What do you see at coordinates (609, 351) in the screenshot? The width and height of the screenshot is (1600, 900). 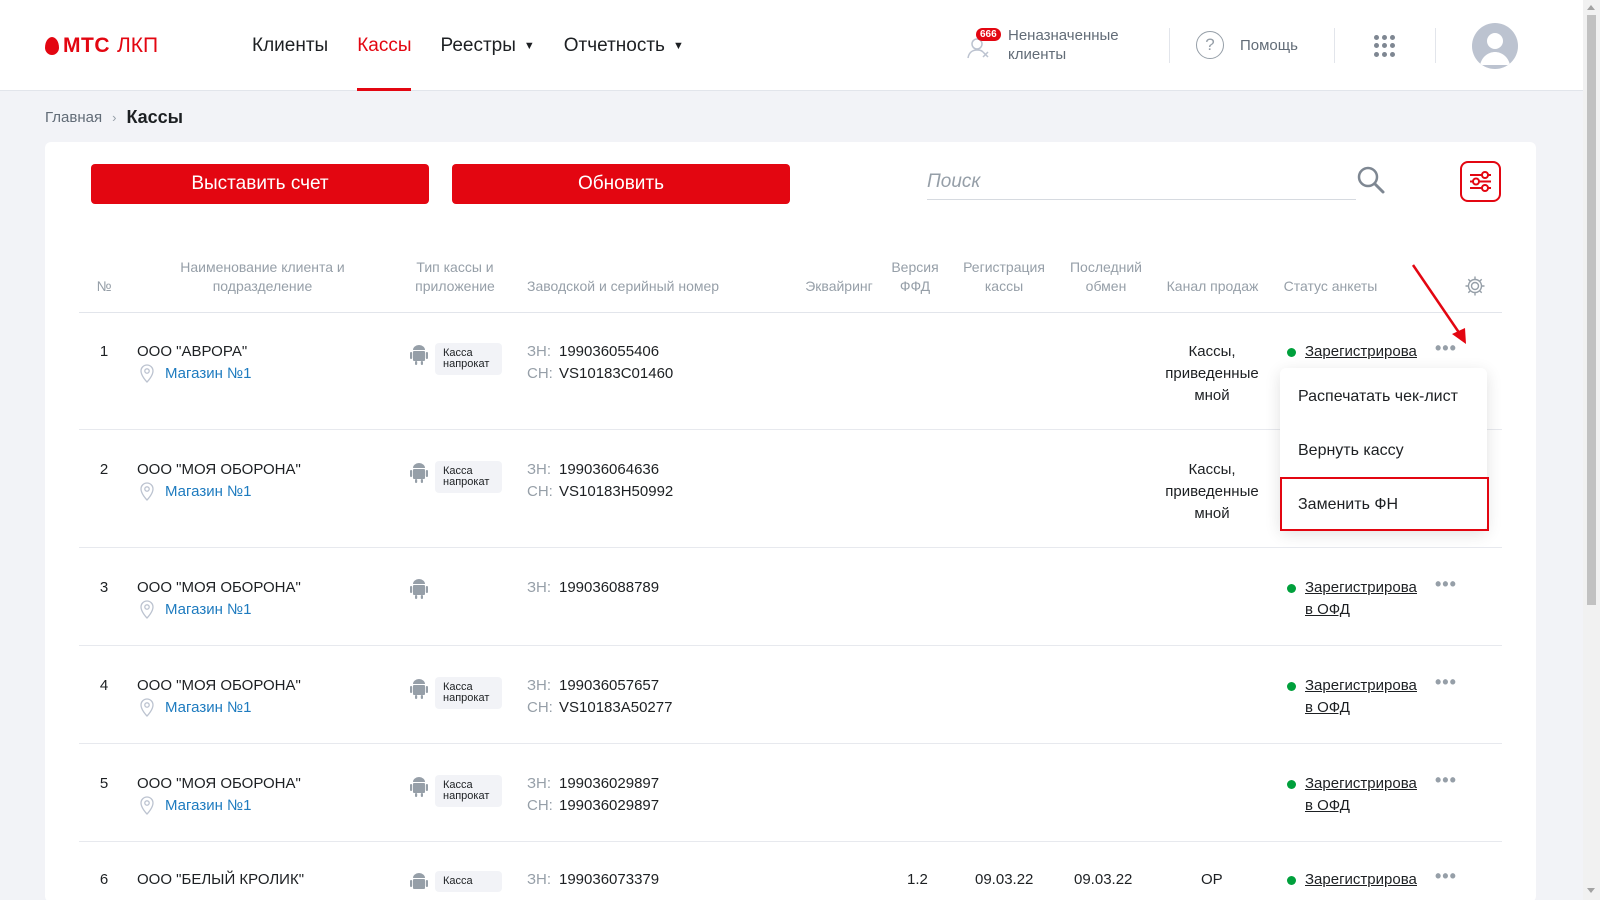 I see `zn-value: 199036055406` at bounding box center [609, 351].